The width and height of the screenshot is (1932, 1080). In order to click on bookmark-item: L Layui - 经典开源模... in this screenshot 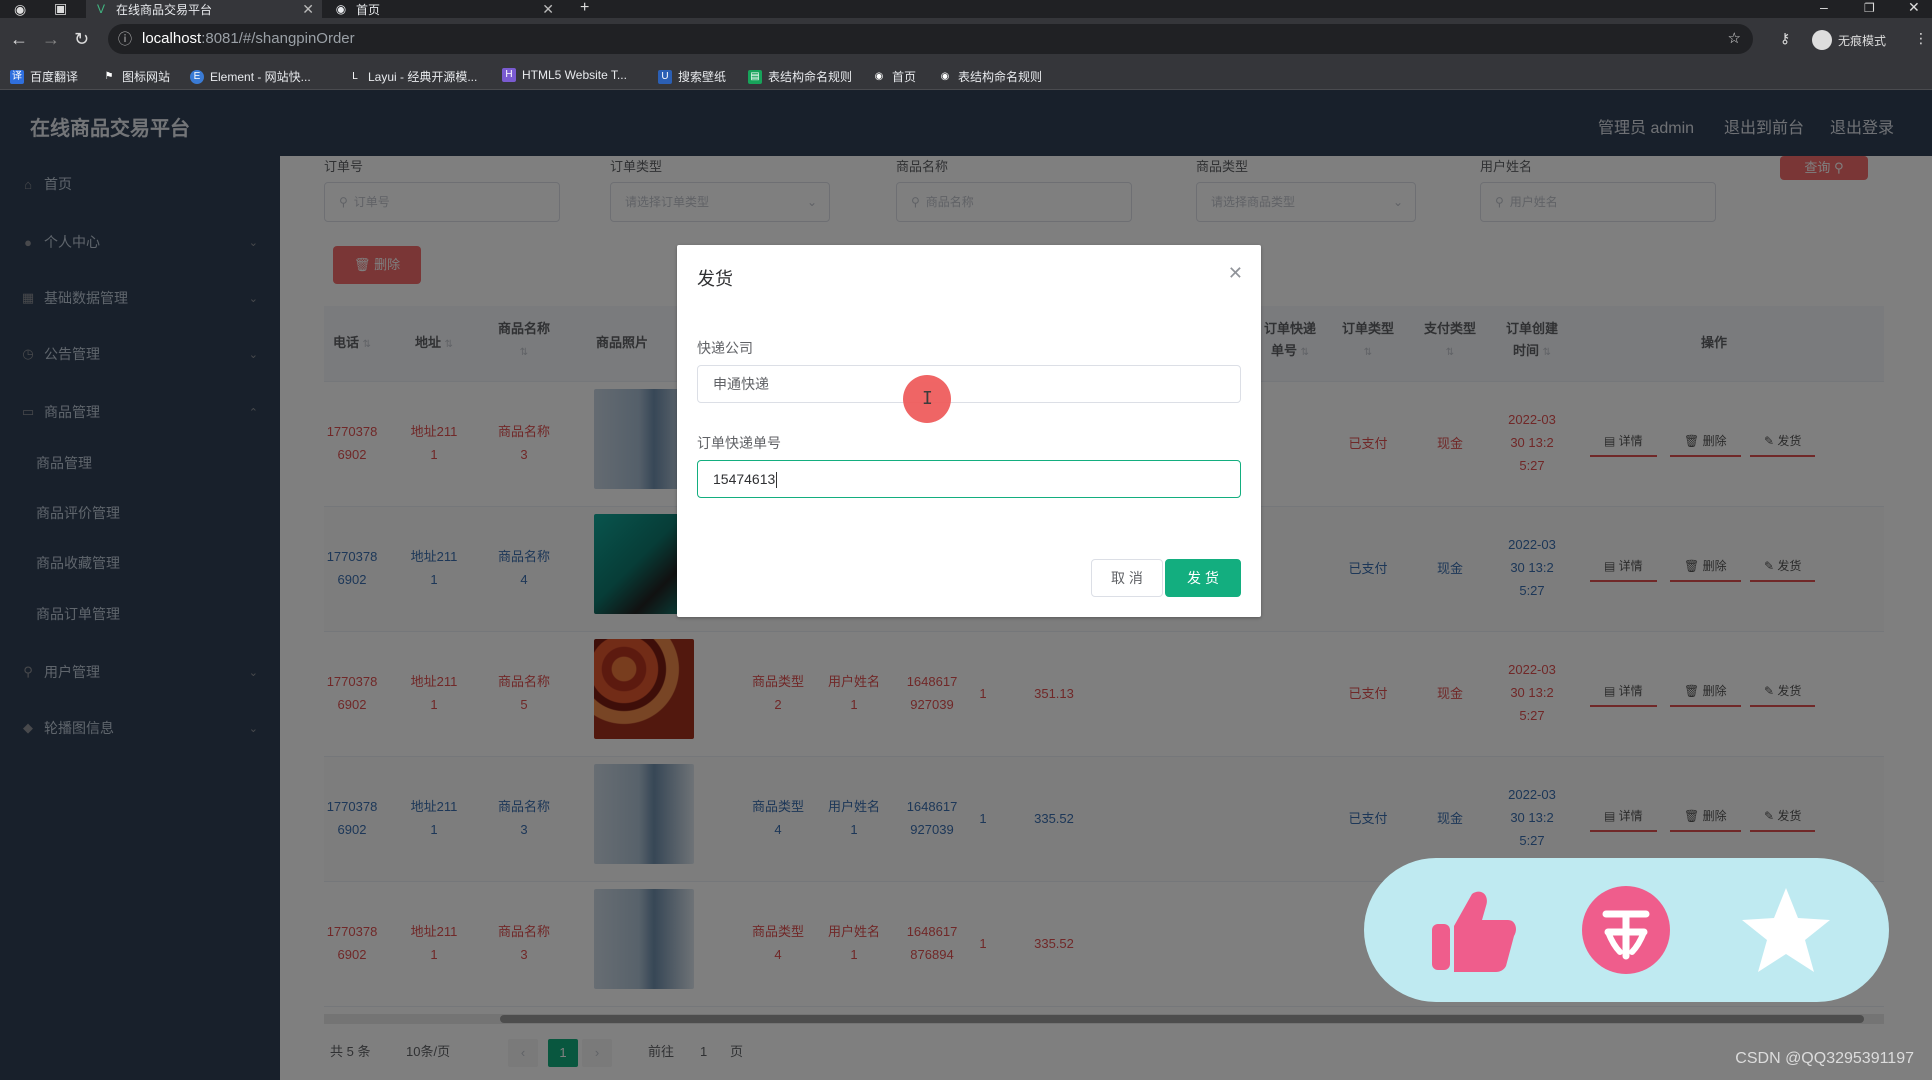, I will do `click(412, 76)`.